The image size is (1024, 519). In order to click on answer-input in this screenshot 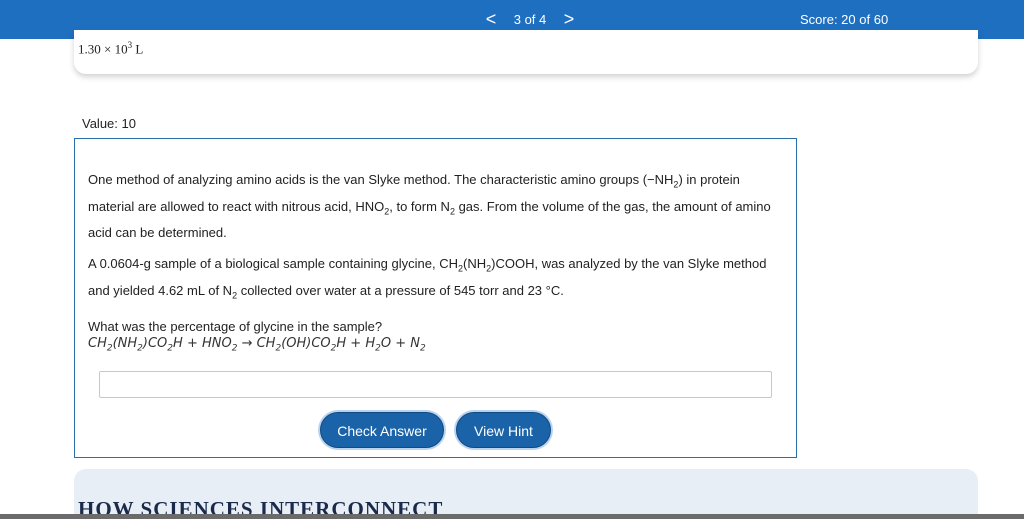, I will do `click(435, 384)`.